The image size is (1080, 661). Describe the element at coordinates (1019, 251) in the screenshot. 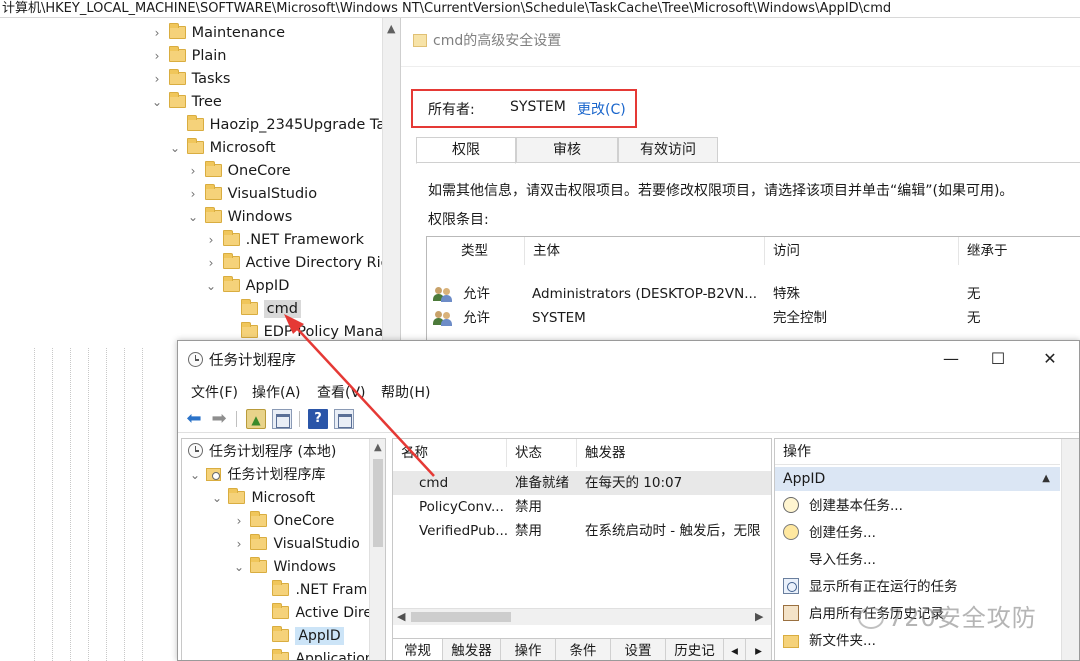

I see `col-inherited: 继承于` at that location.